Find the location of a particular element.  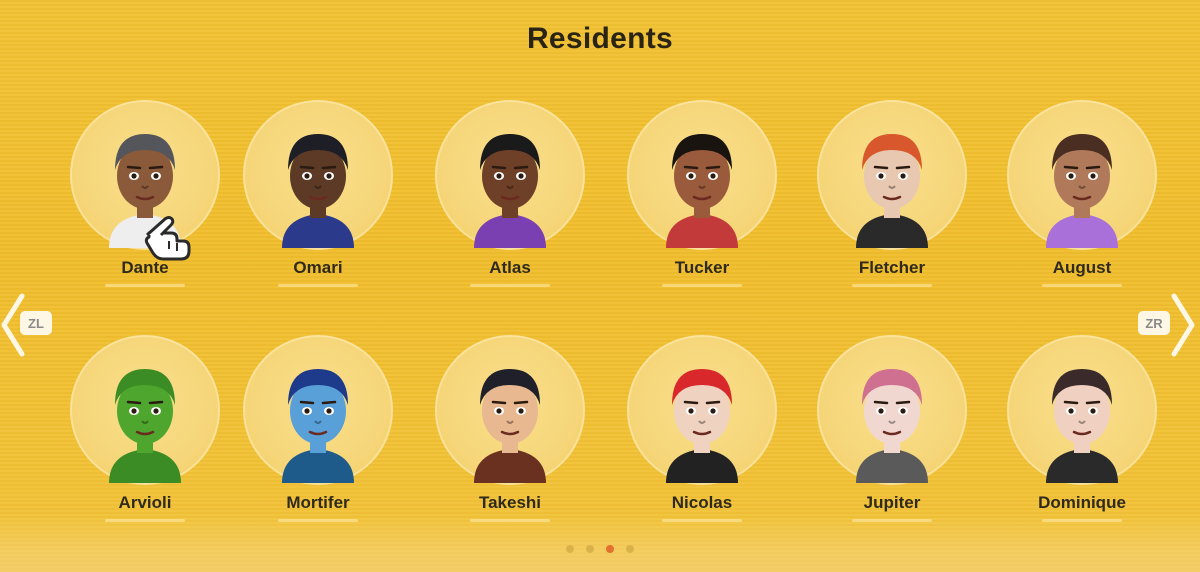

resident-card-dante: Dante is located at coordinates (140, 200).